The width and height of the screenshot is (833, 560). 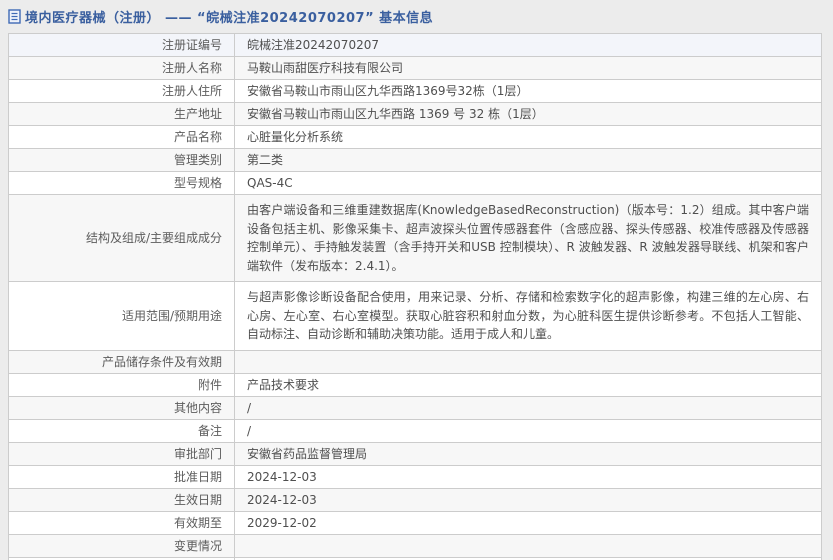 What do you see at coordinates (415, 183) in the screenshot?
I see `table-row-model-spec: 型号规格 QAS-4C` at bounding box center [415, 183].